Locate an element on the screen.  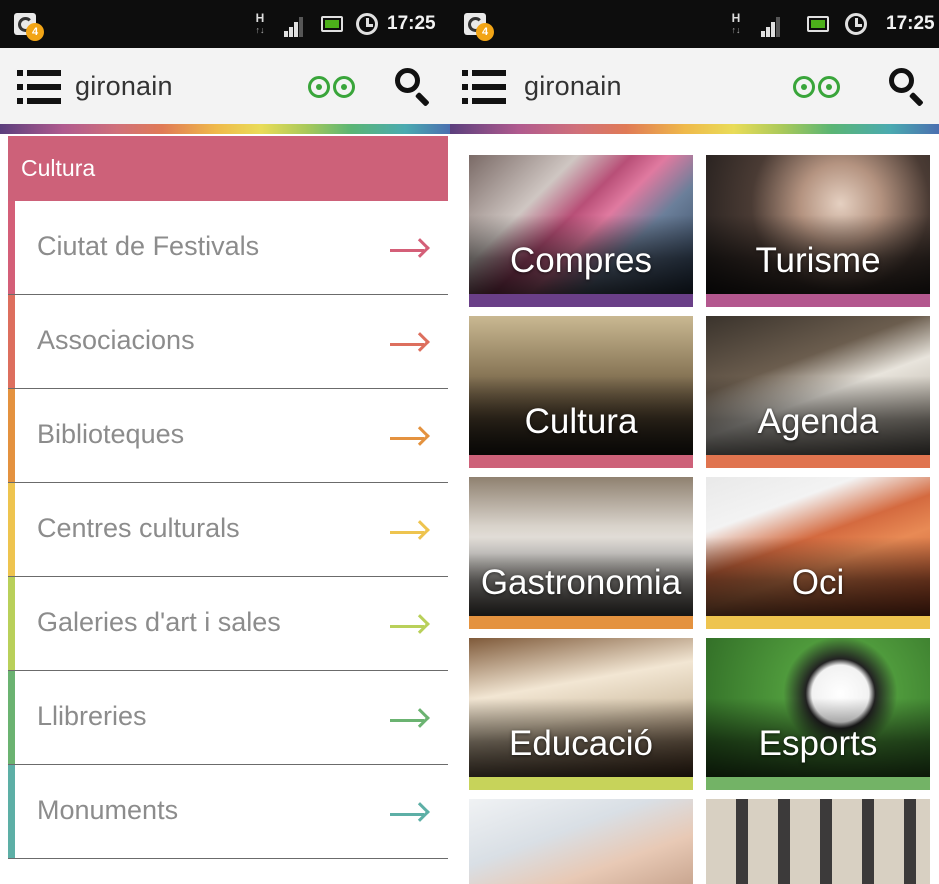
tile-label: Educació is located at coordinates (581, 743).